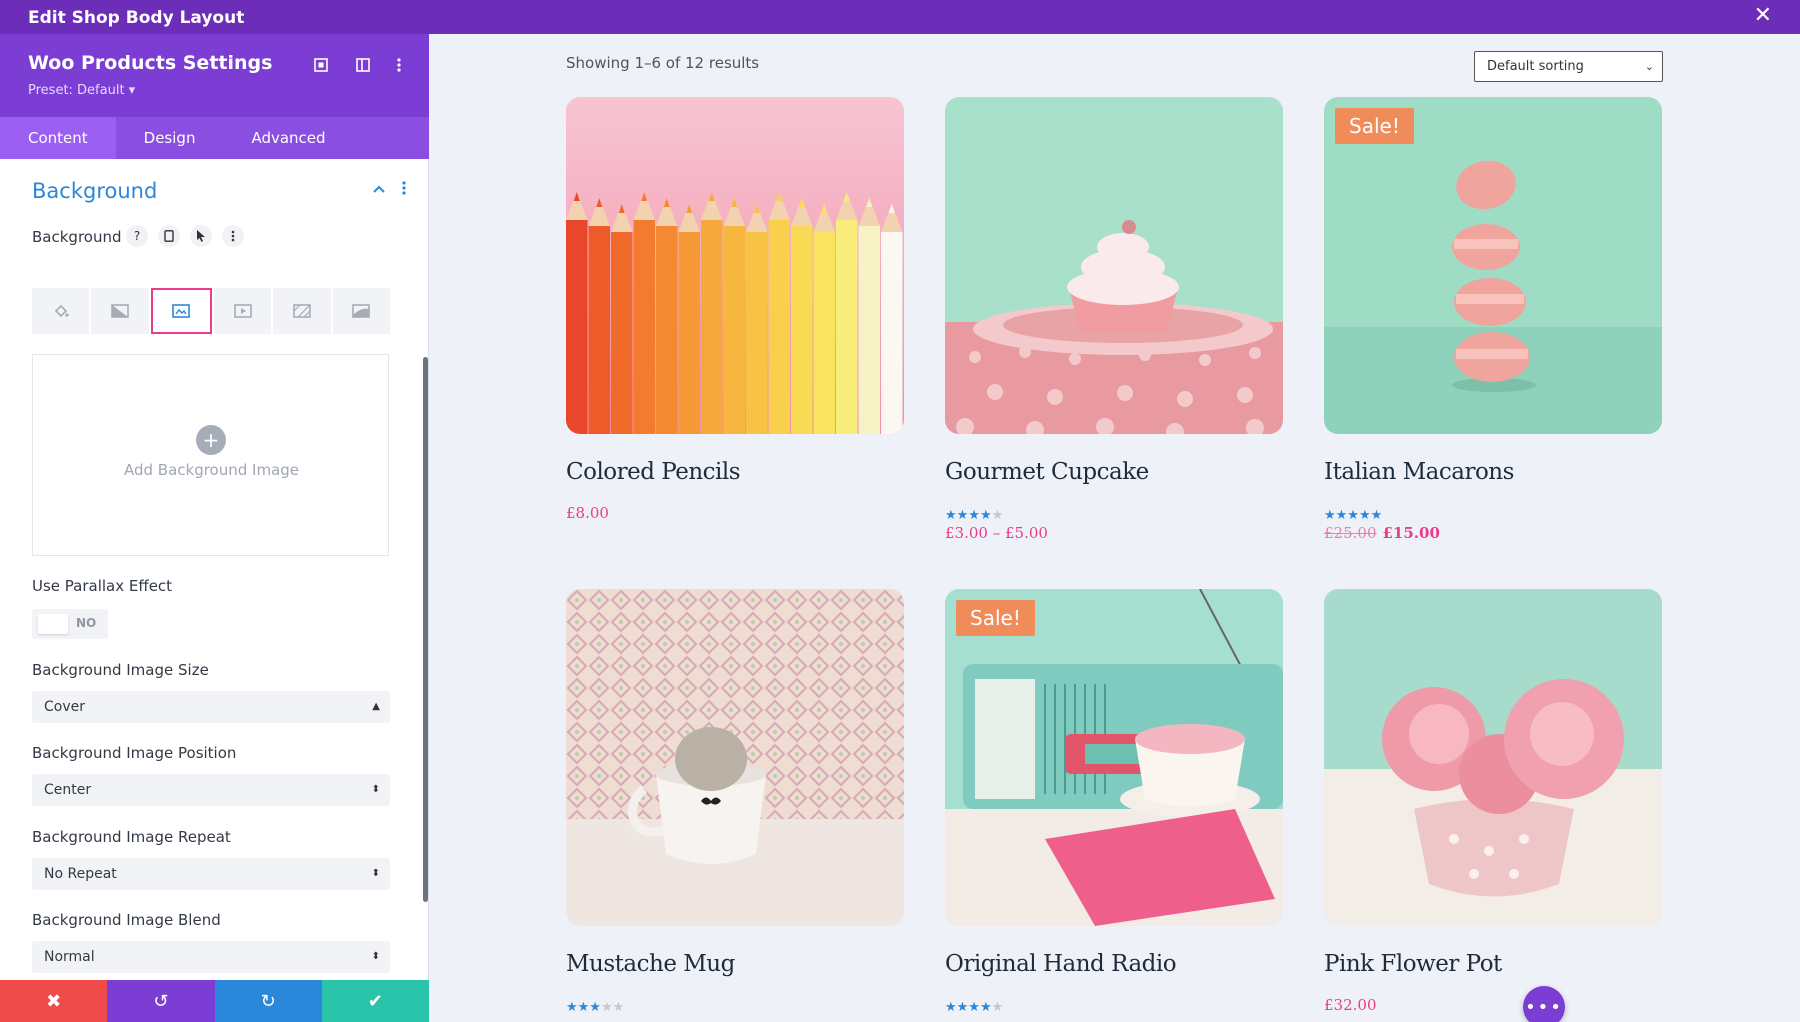 This screenshot has width=1800, height=1022. What do you see at coordinates (900, 17) in the screenshot?
I see `top-bar: Edit Shop Body Layout ✕` at bounding box center [900, 17].